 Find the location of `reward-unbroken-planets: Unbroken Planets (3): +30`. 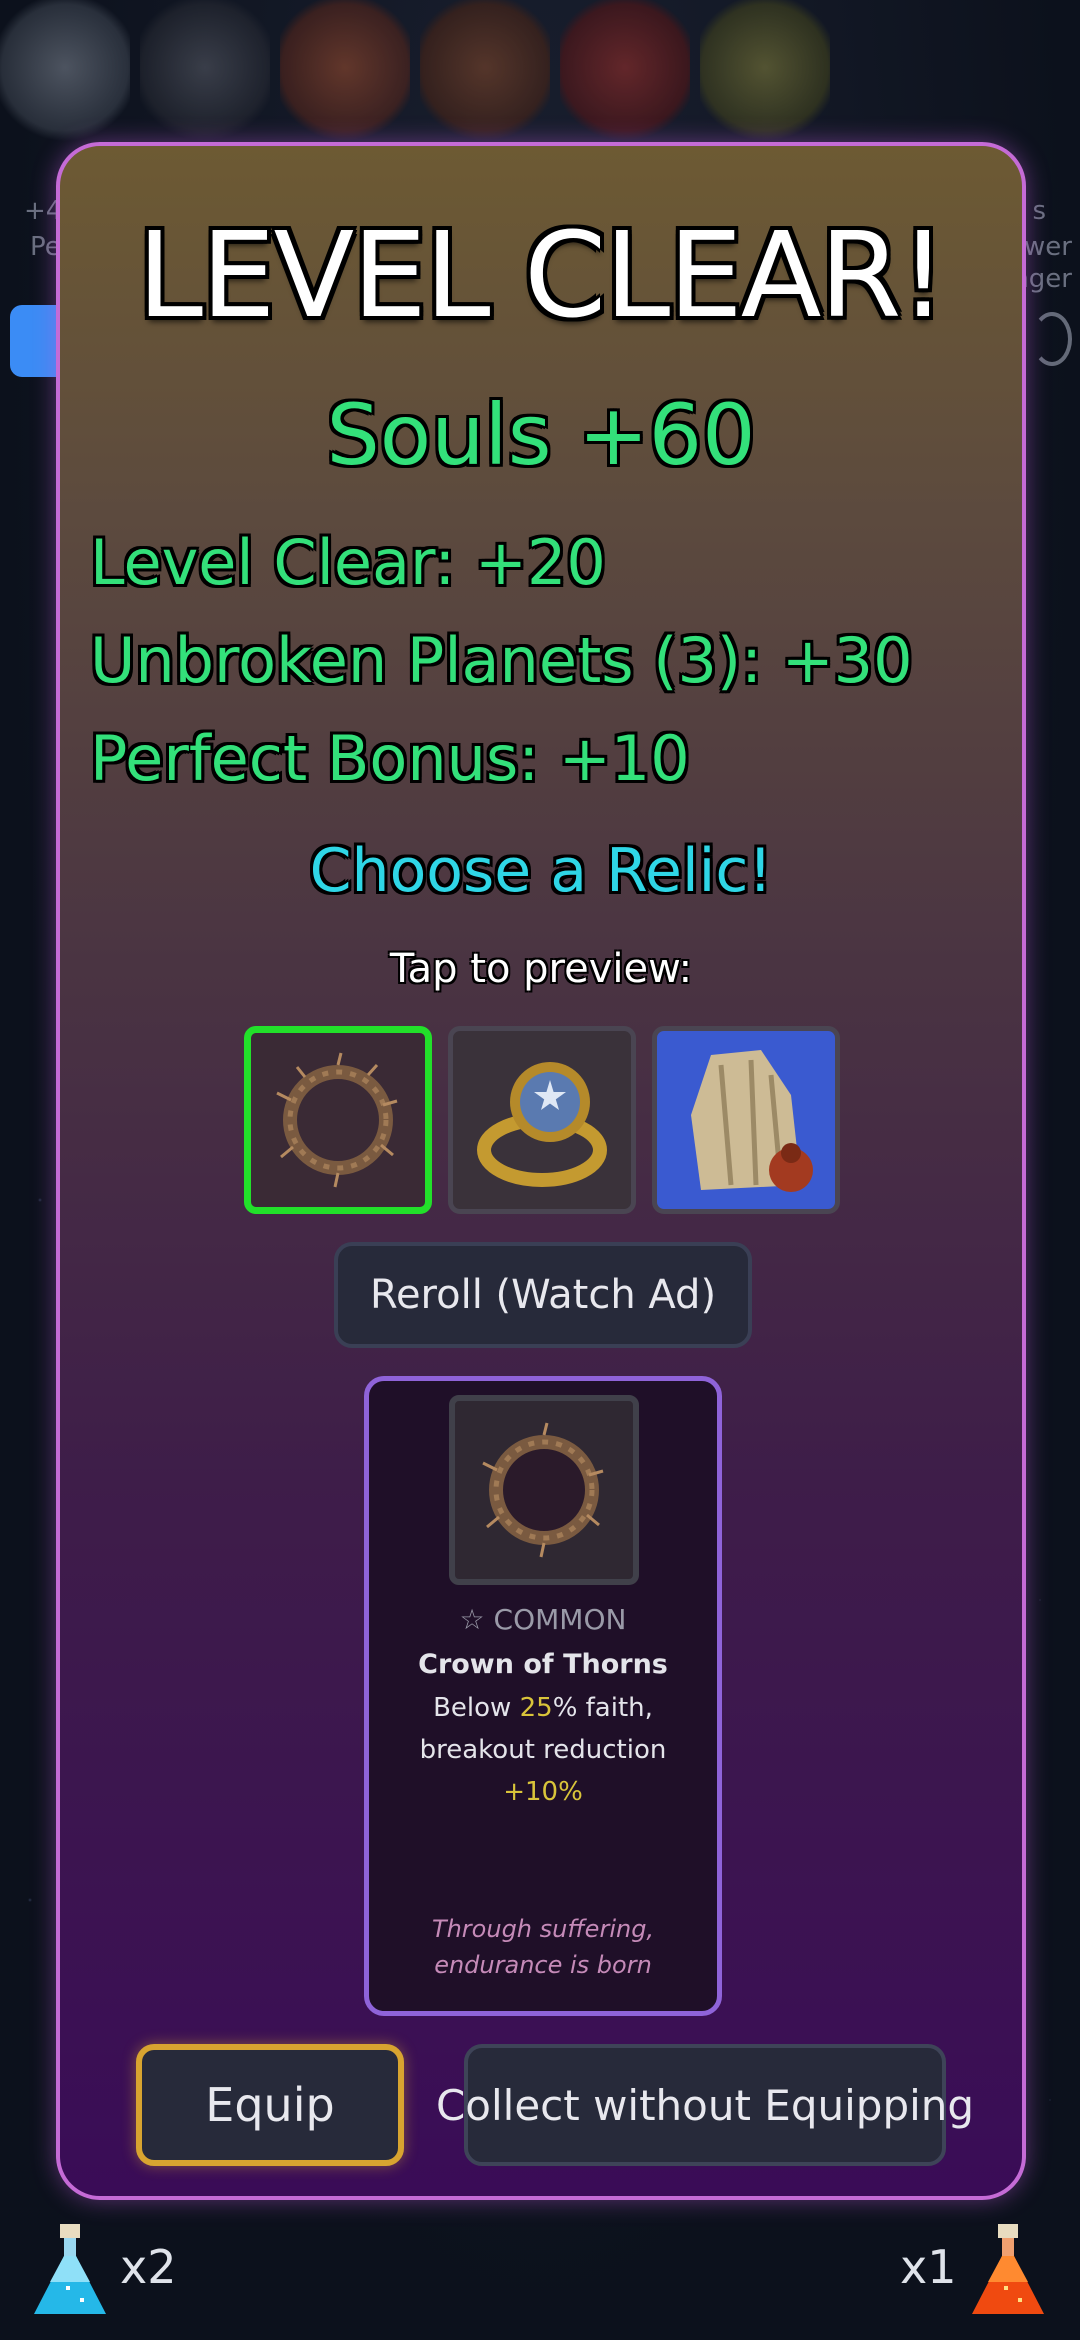

reward-unbroken-planets: Unbroken Planets (3): +30 is located at coordinates (501, 660).